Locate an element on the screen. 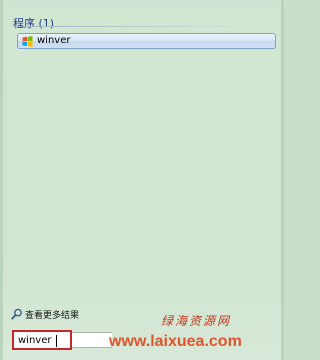 This screenshot has height=360, width=320. results-group-header: 程序 (1) is located at coordinates (33, 23).